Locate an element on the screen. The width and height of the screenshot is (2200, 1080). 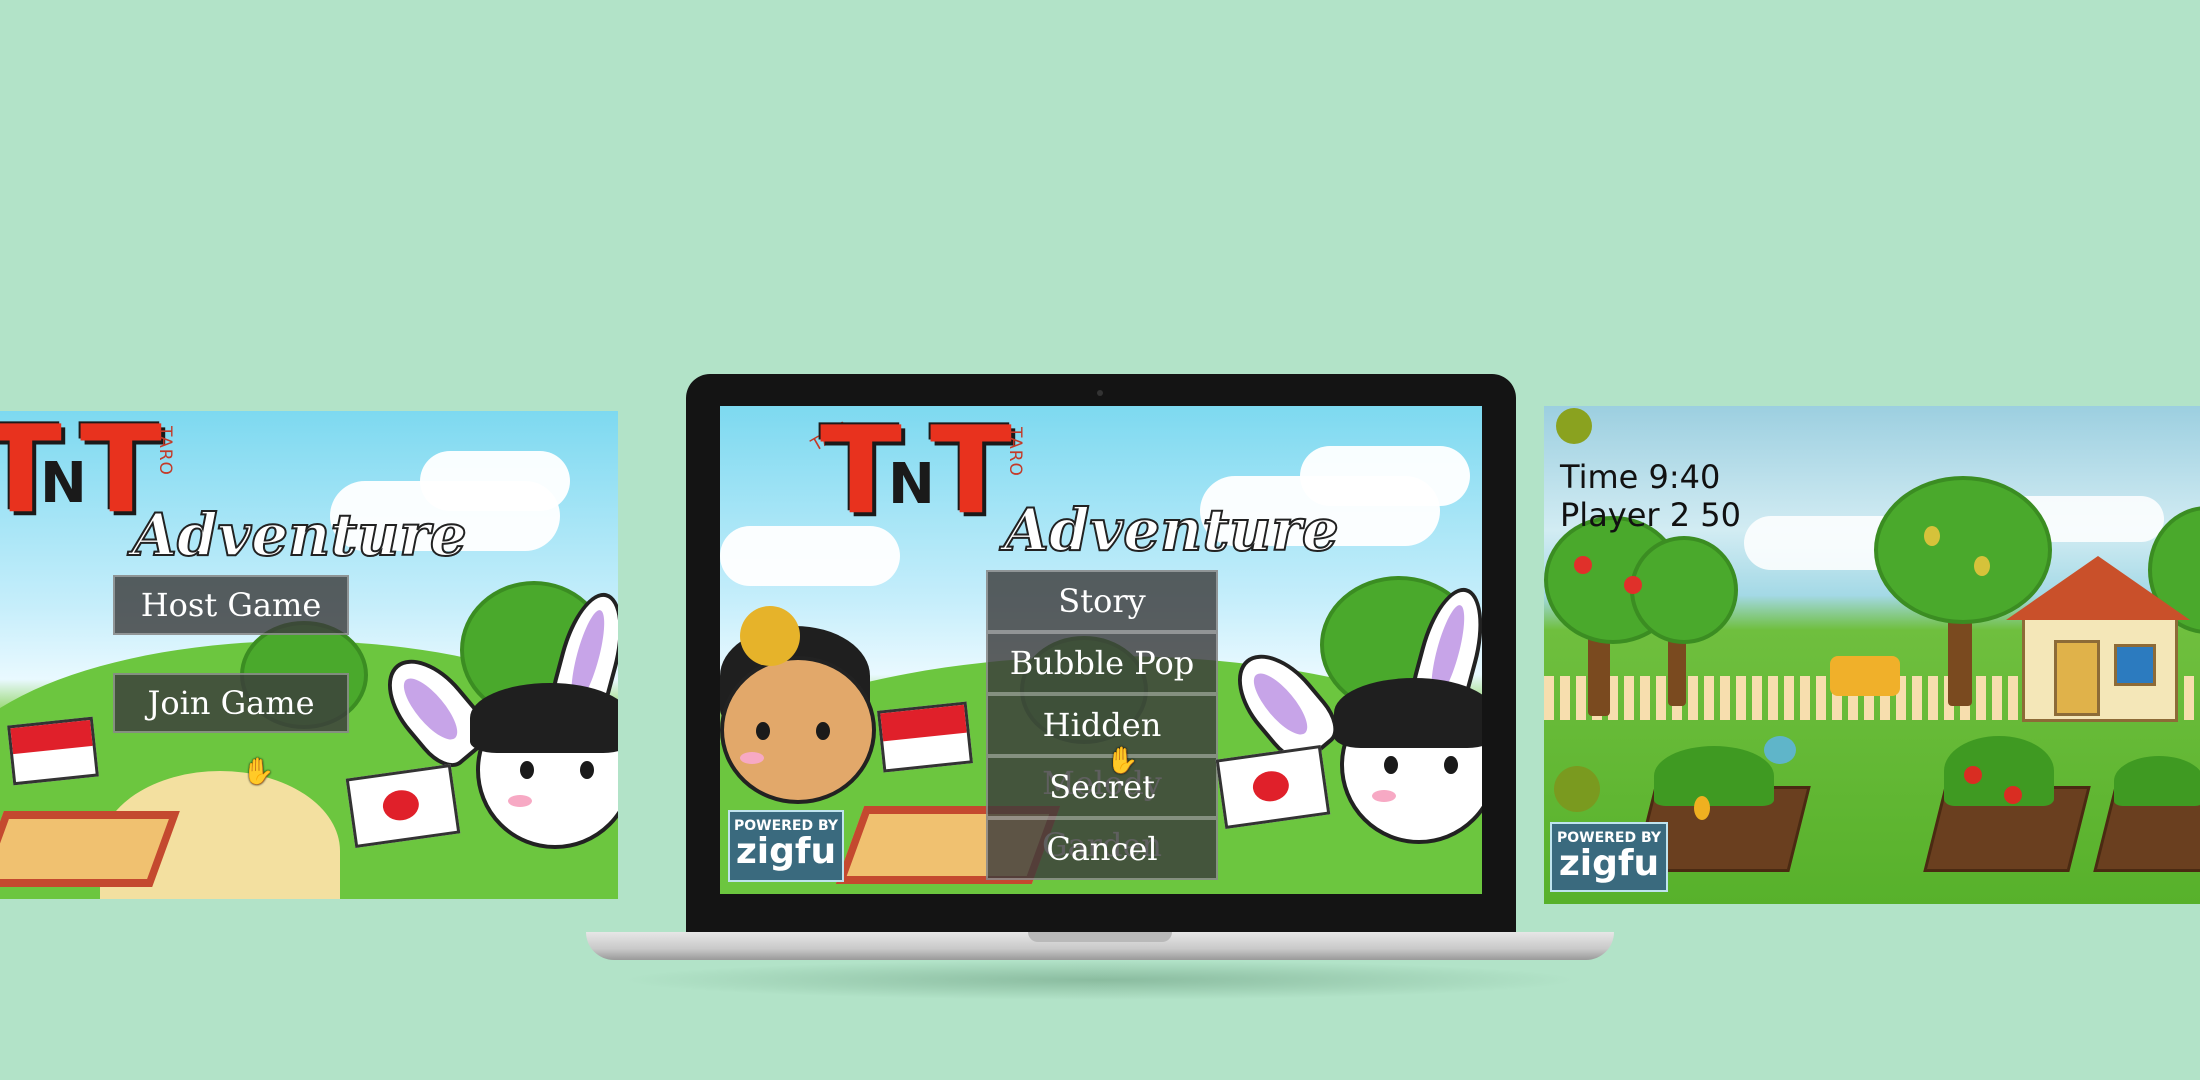
host-game-button: Host Game is located at coordinates (231, 605).